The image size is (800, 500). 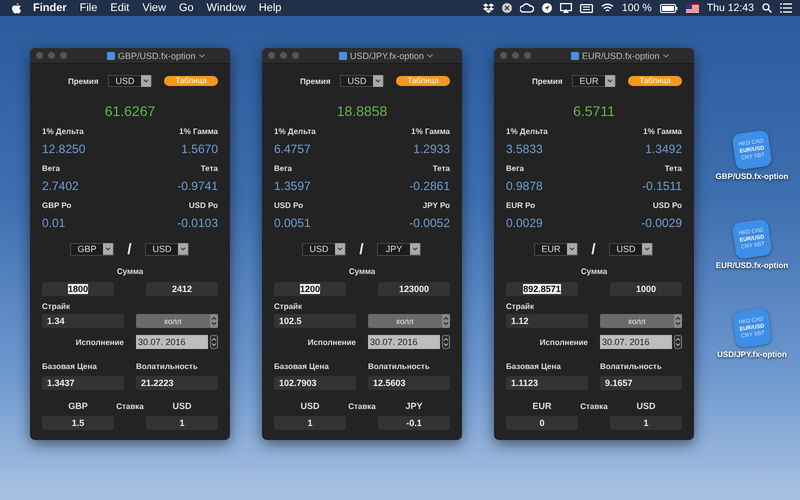 What do you see at coordinates (661, 223) in the screenshot?
I see `greek-value: -0.0029` at bounding box center [661, 223].